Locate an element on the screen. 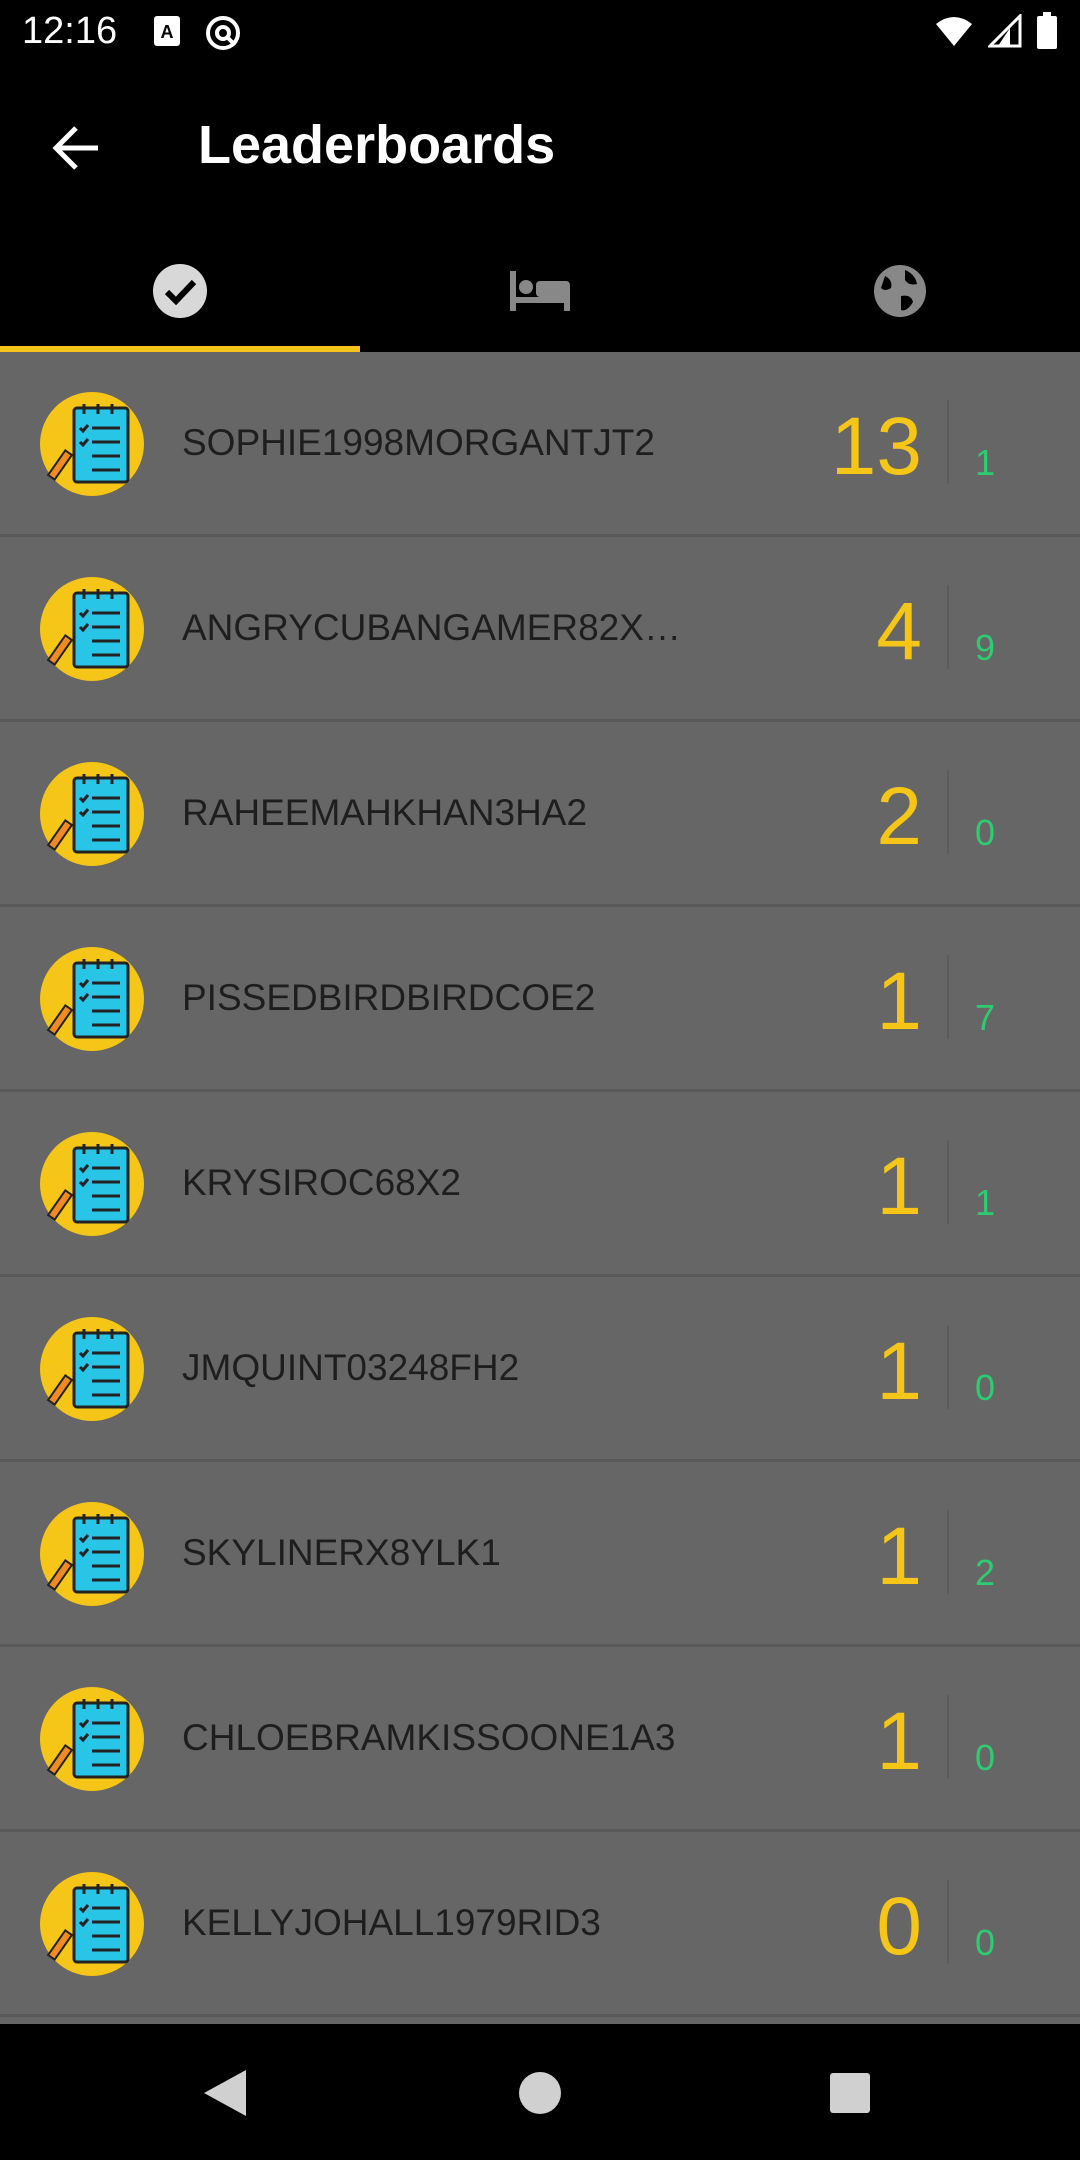  list-item: SOPHIE1998MORGANTJT2 13 1 is located at coordinates (540, 444).